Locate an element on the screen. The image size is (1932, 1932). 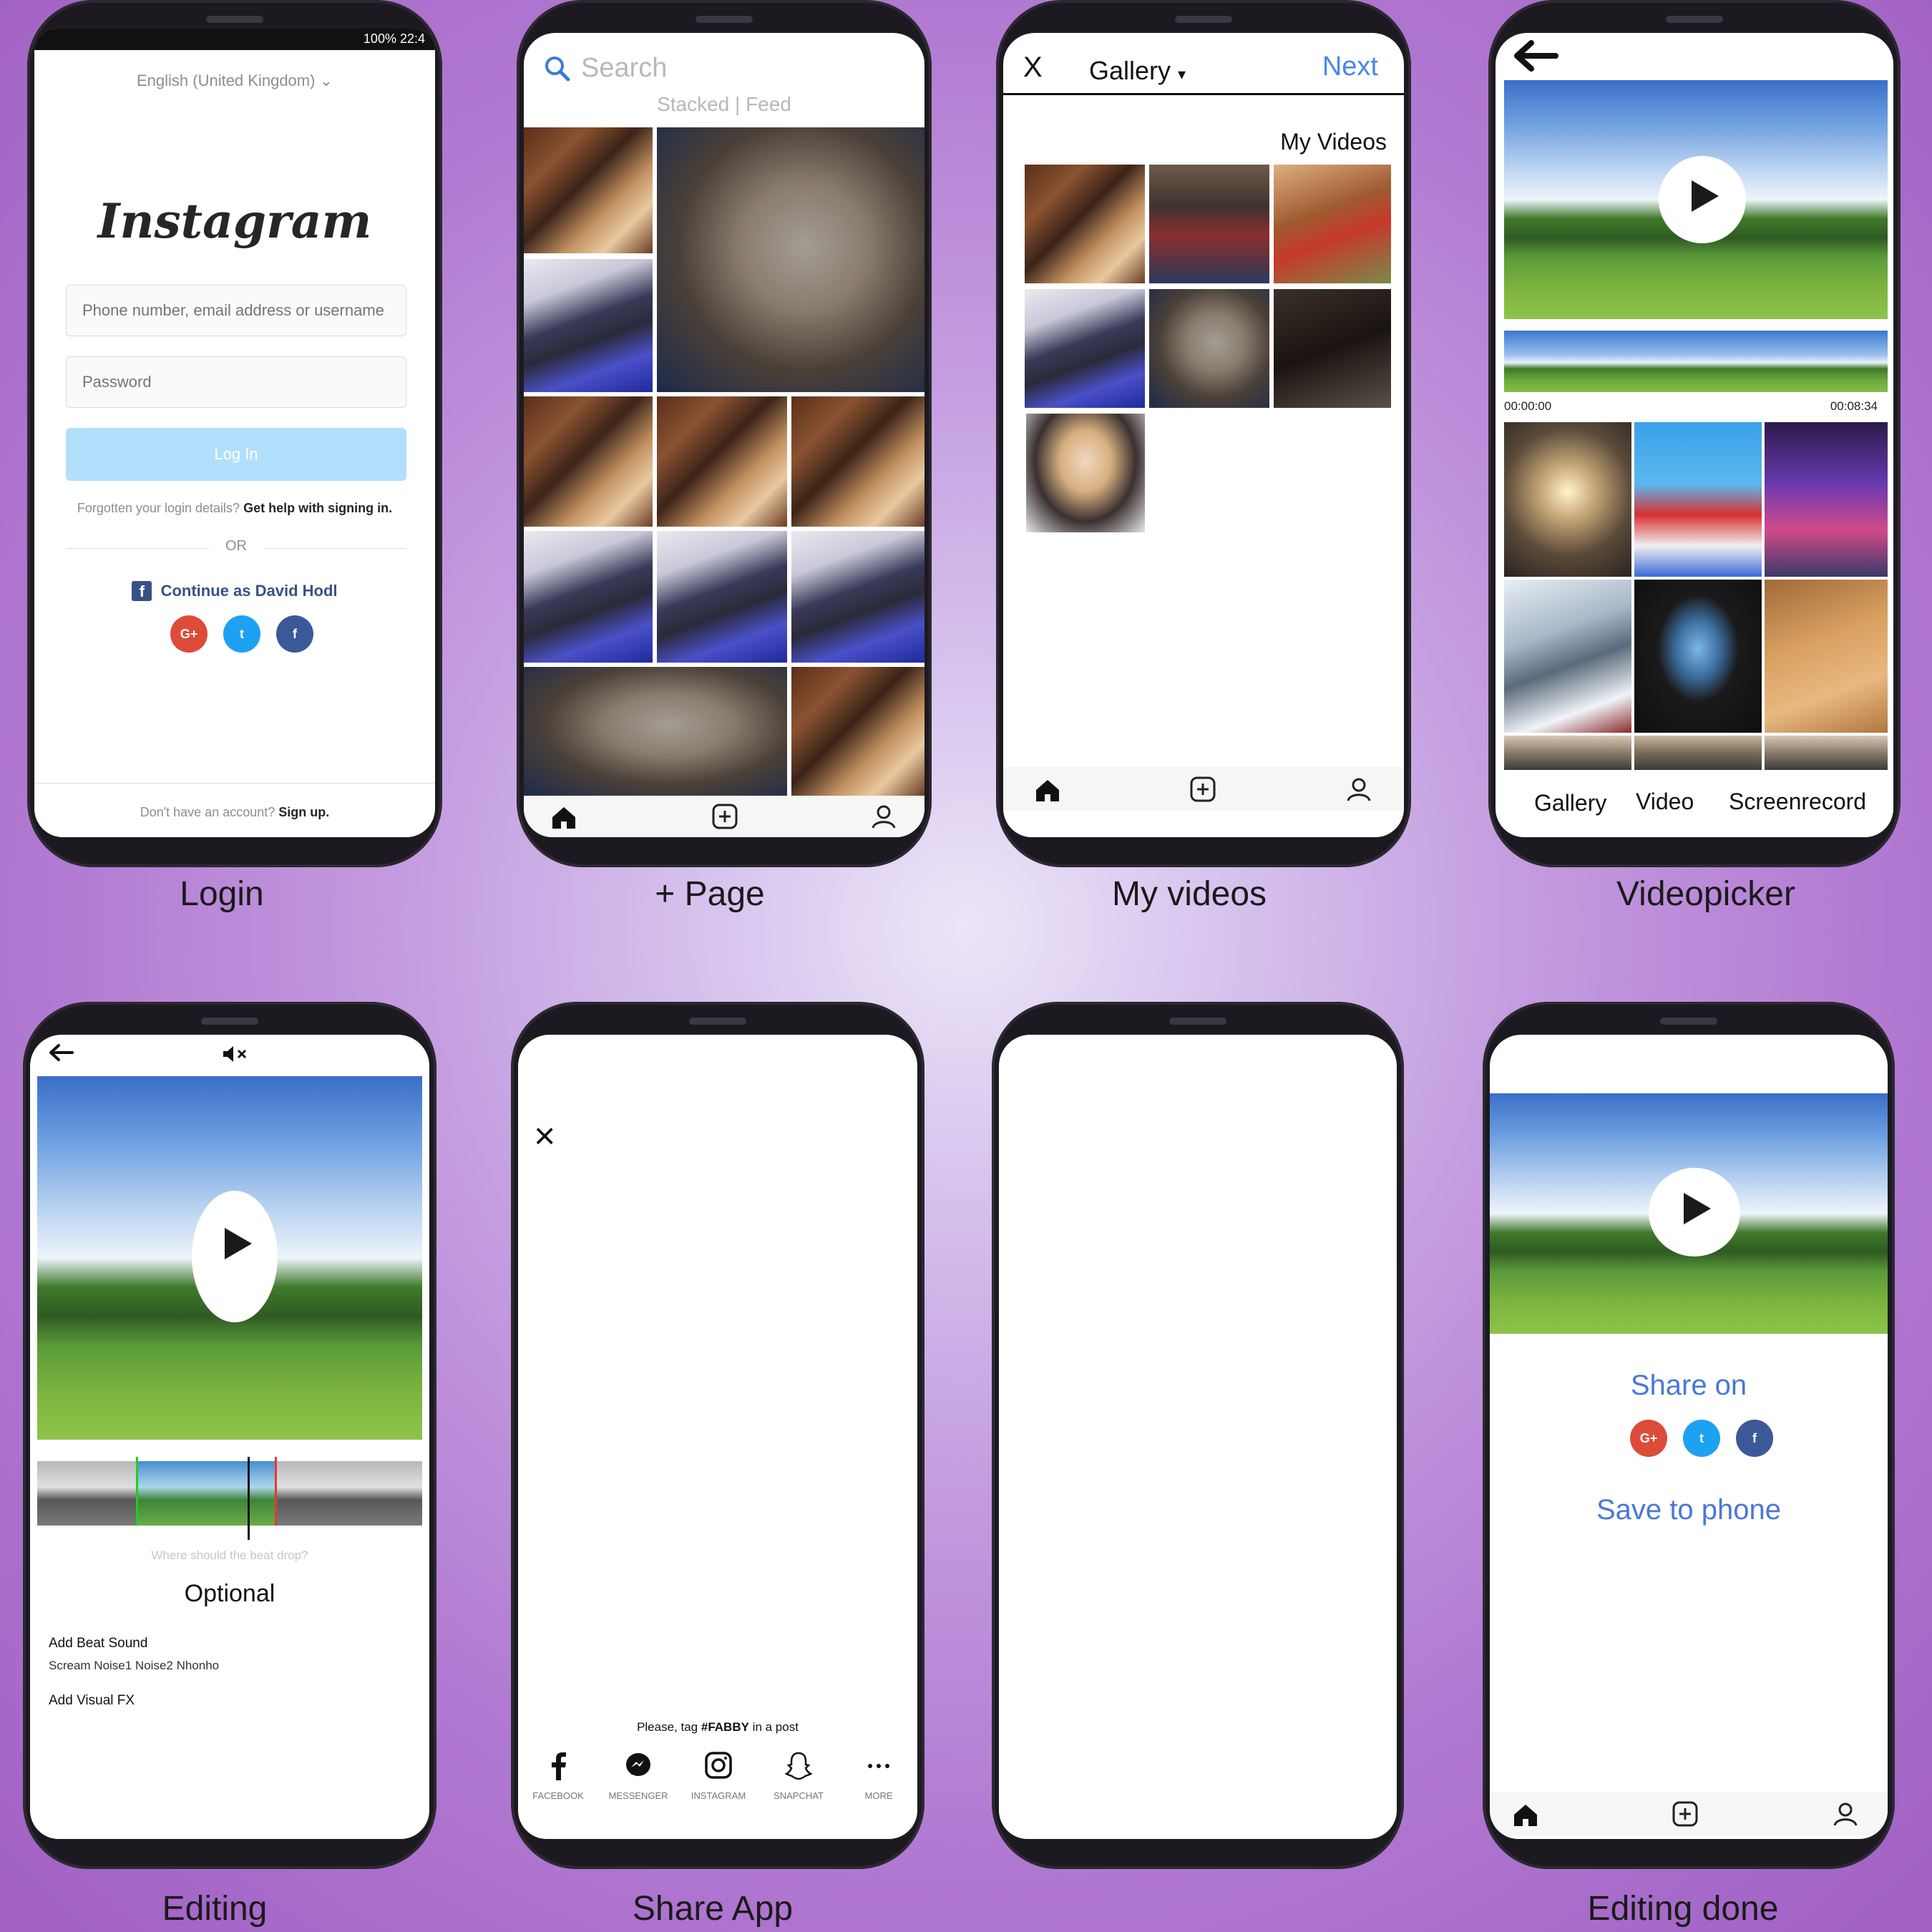
time-start: 00:00:00 is located at coordinates (1528, 406).